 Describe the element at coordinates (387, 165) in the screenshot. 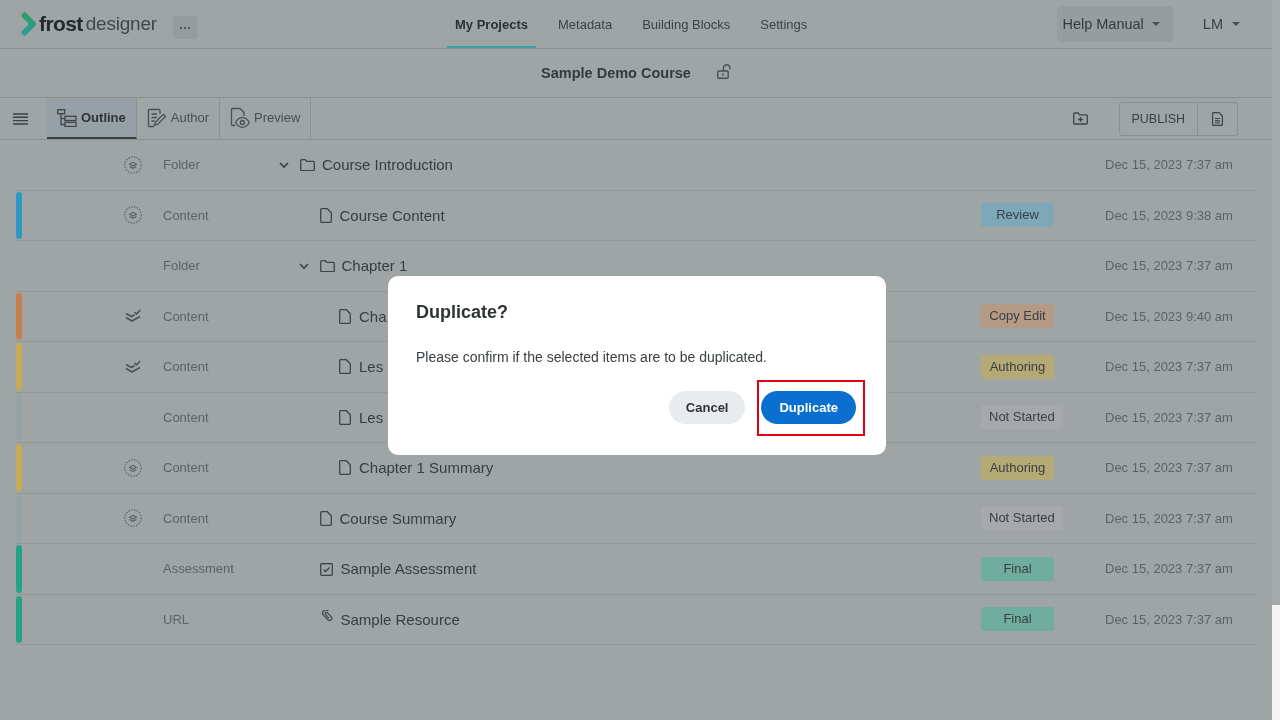

I see `item-title: Course Introduction` at that location.